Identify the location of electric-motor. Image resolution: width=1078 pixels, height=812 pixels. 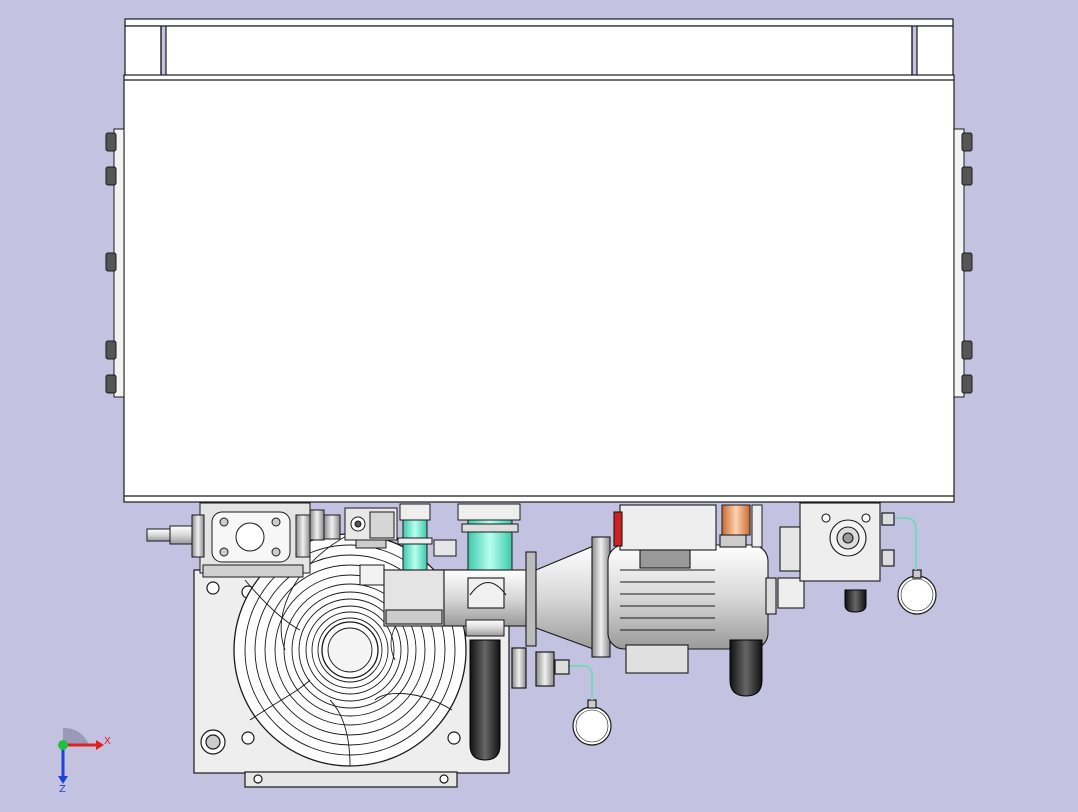
(698, 589).